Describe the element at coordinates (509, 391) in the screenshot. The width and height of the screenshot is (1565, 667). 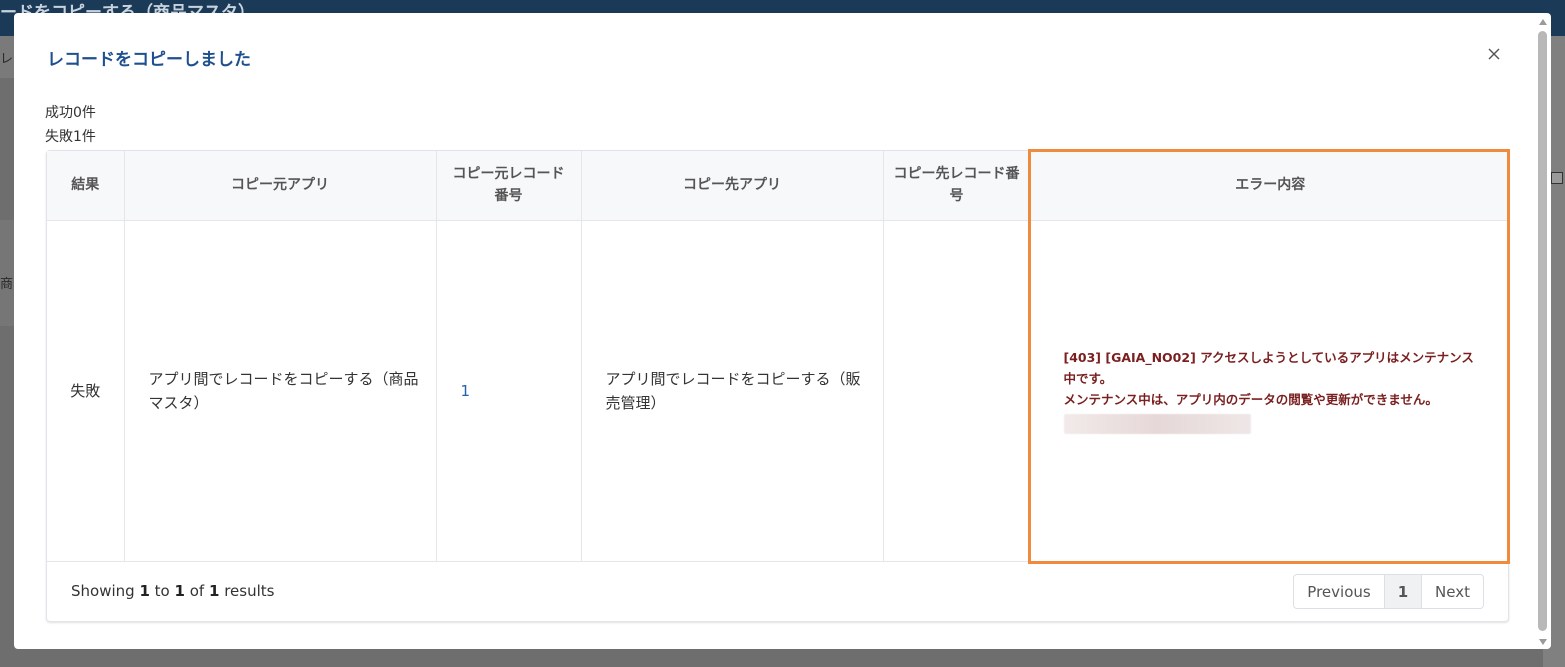
I see `cell-source-record: 1` at that location.